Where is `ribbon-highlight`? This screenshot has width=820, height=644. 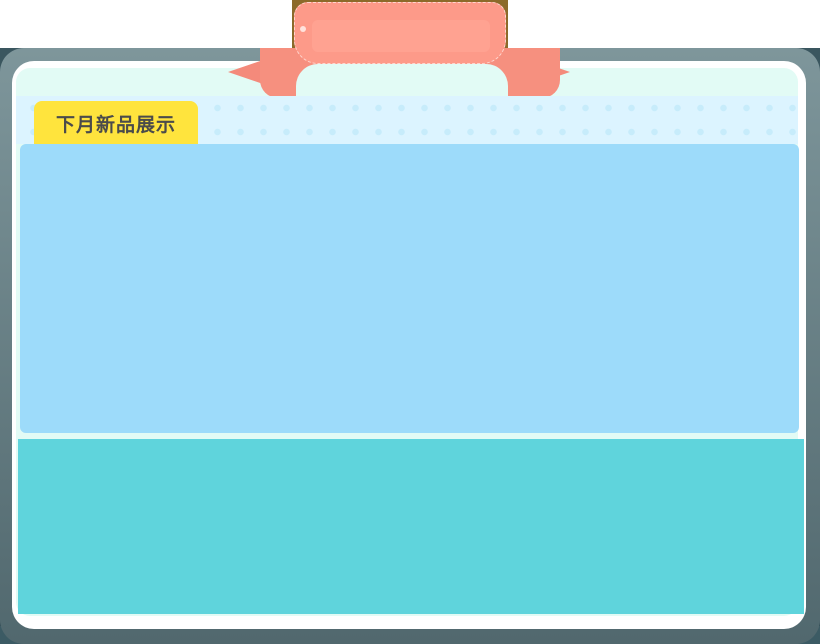
ribbon-highlight is located at coordinates (401, 36).